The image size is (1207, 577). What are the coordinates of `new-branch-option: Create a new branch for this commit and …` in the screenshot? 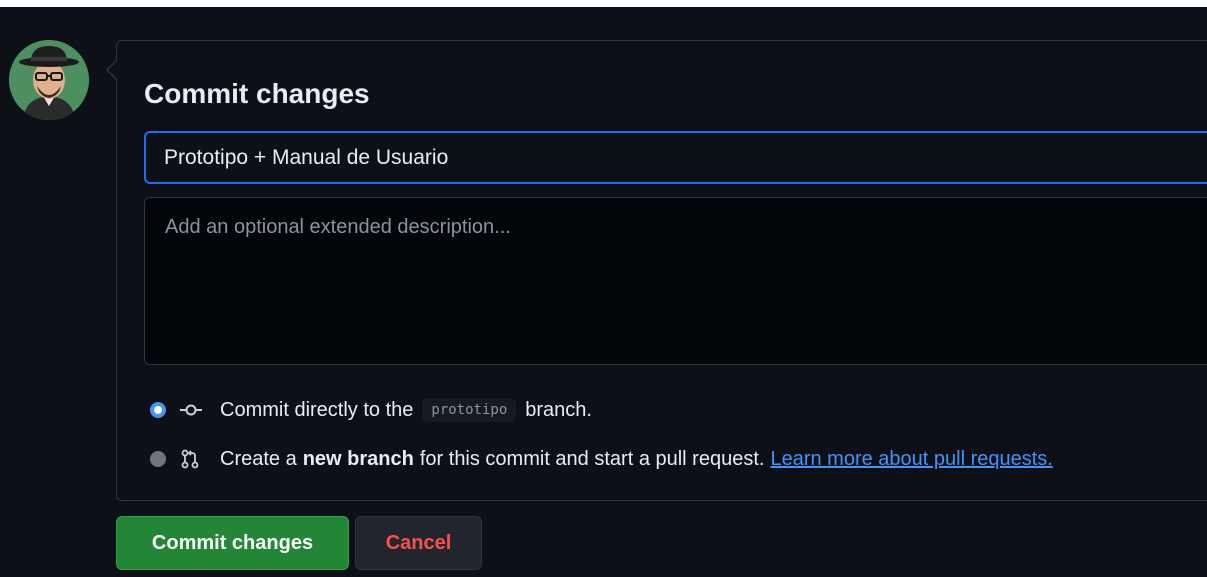 It's located at (601, 459).